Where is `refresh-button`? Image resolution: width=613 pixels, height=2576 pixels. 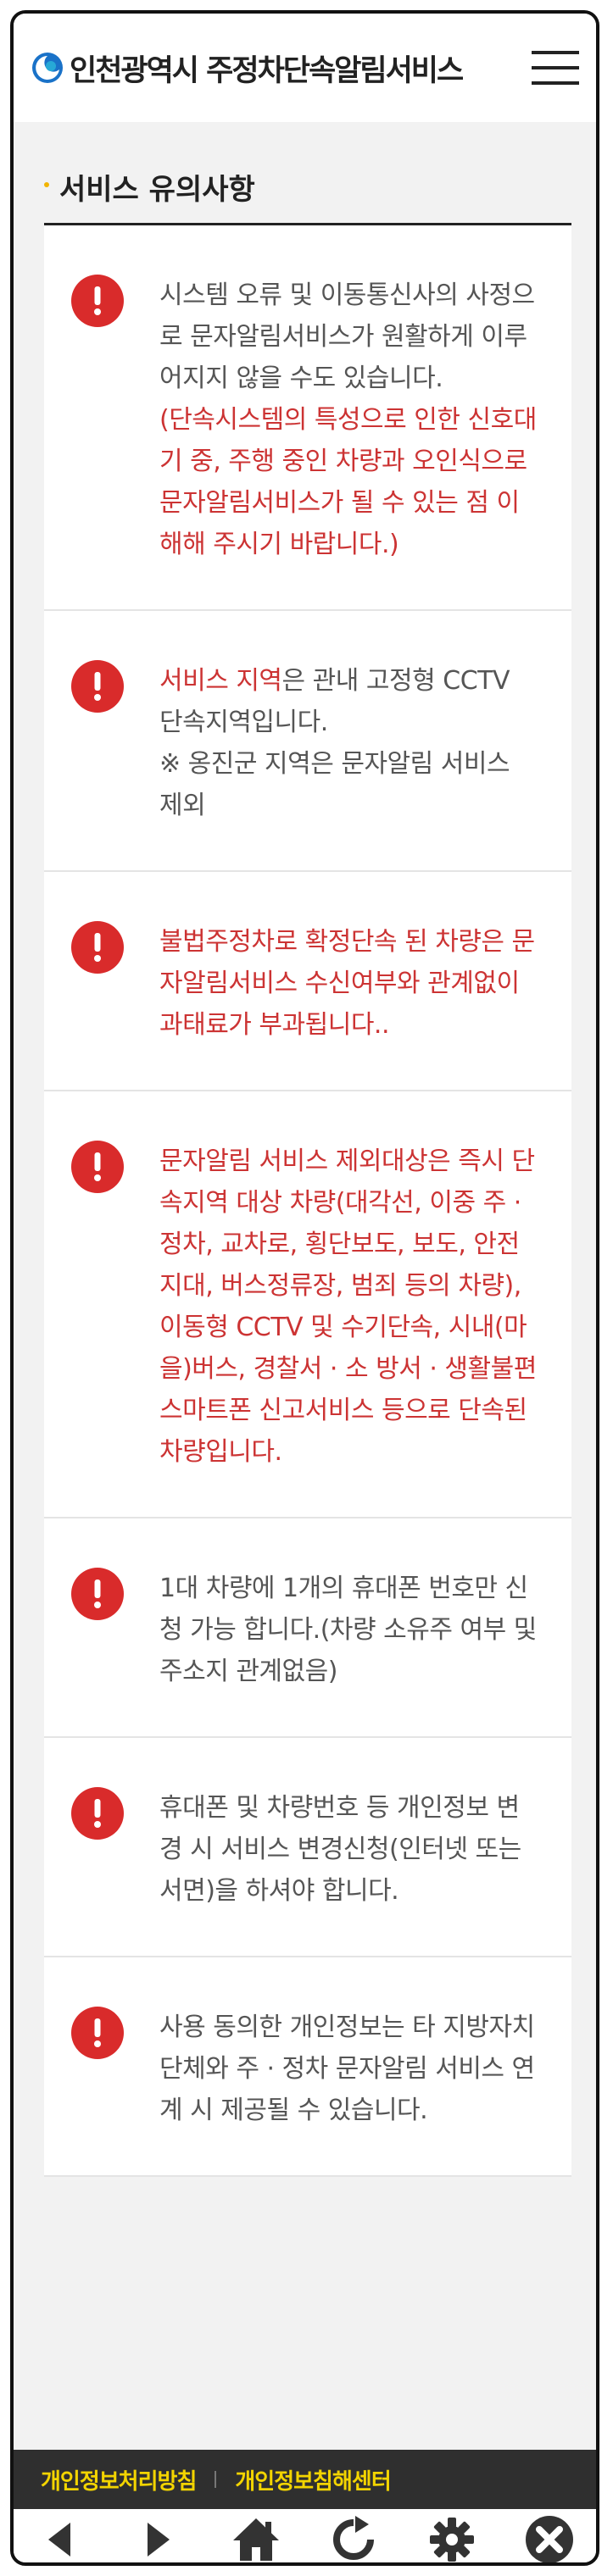
refresh-button is located at coordinates (353, 2538).